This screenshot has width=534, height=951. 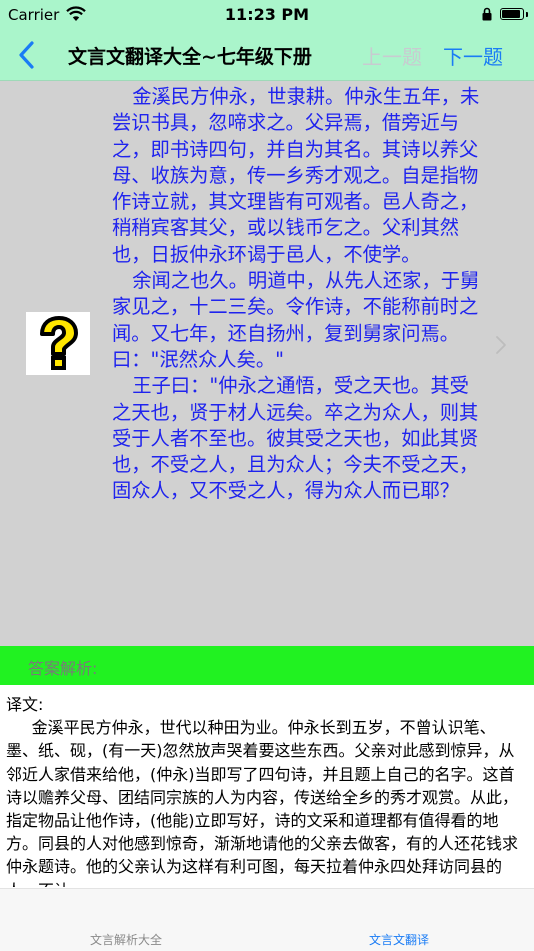 I want to click on status-bar: Carrier 11:23 PM, so click(x=267, y=15).